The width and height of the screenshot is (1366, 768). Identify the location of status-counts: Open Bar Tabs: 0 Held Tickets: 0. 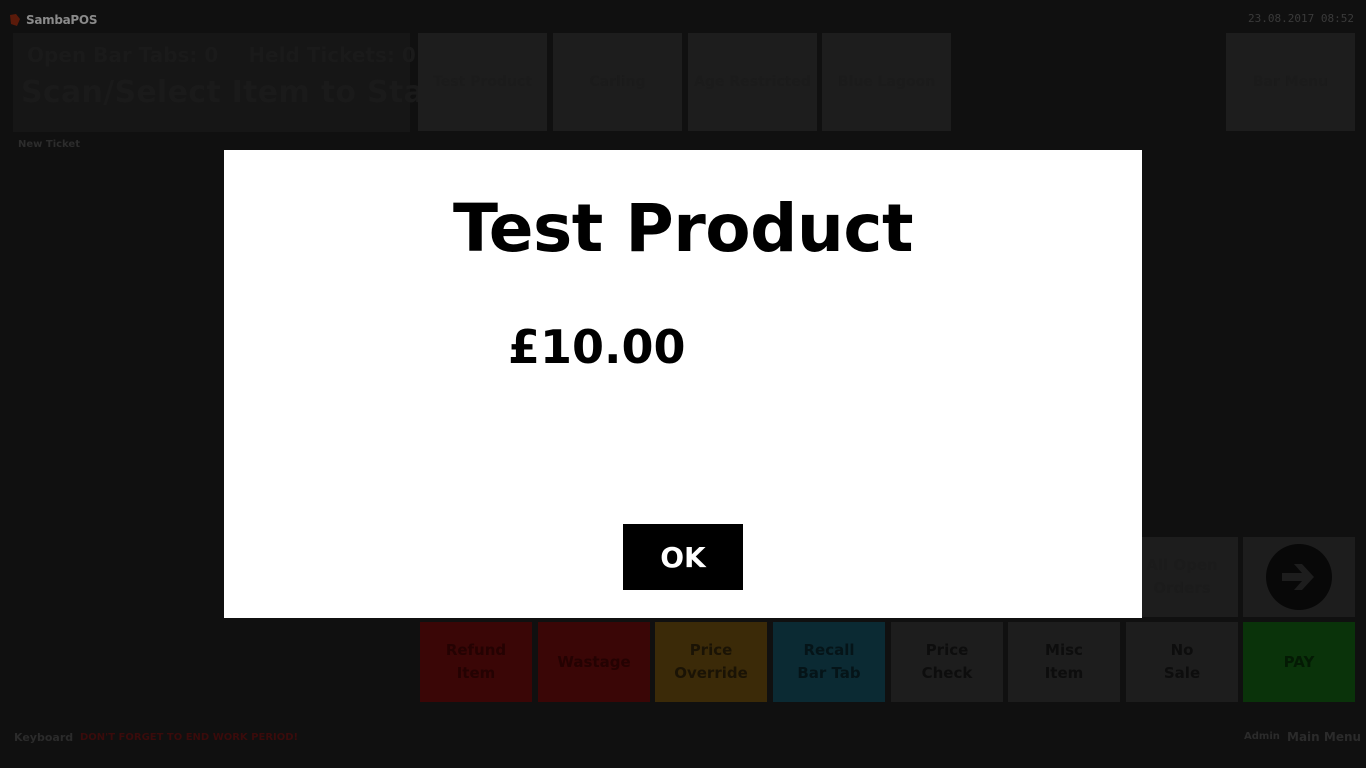
(221, 55).